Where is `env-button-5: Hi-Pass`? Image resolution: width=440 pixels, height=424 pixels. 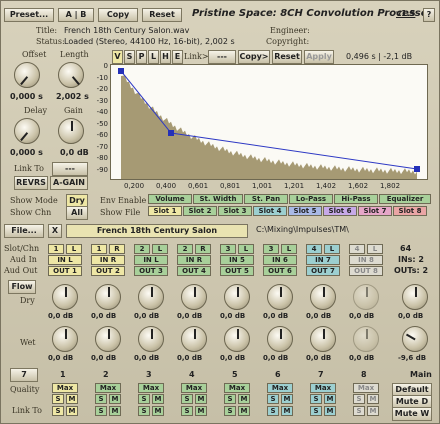
env-button-5: Hi-Pass is located at coordinates (356, 199).